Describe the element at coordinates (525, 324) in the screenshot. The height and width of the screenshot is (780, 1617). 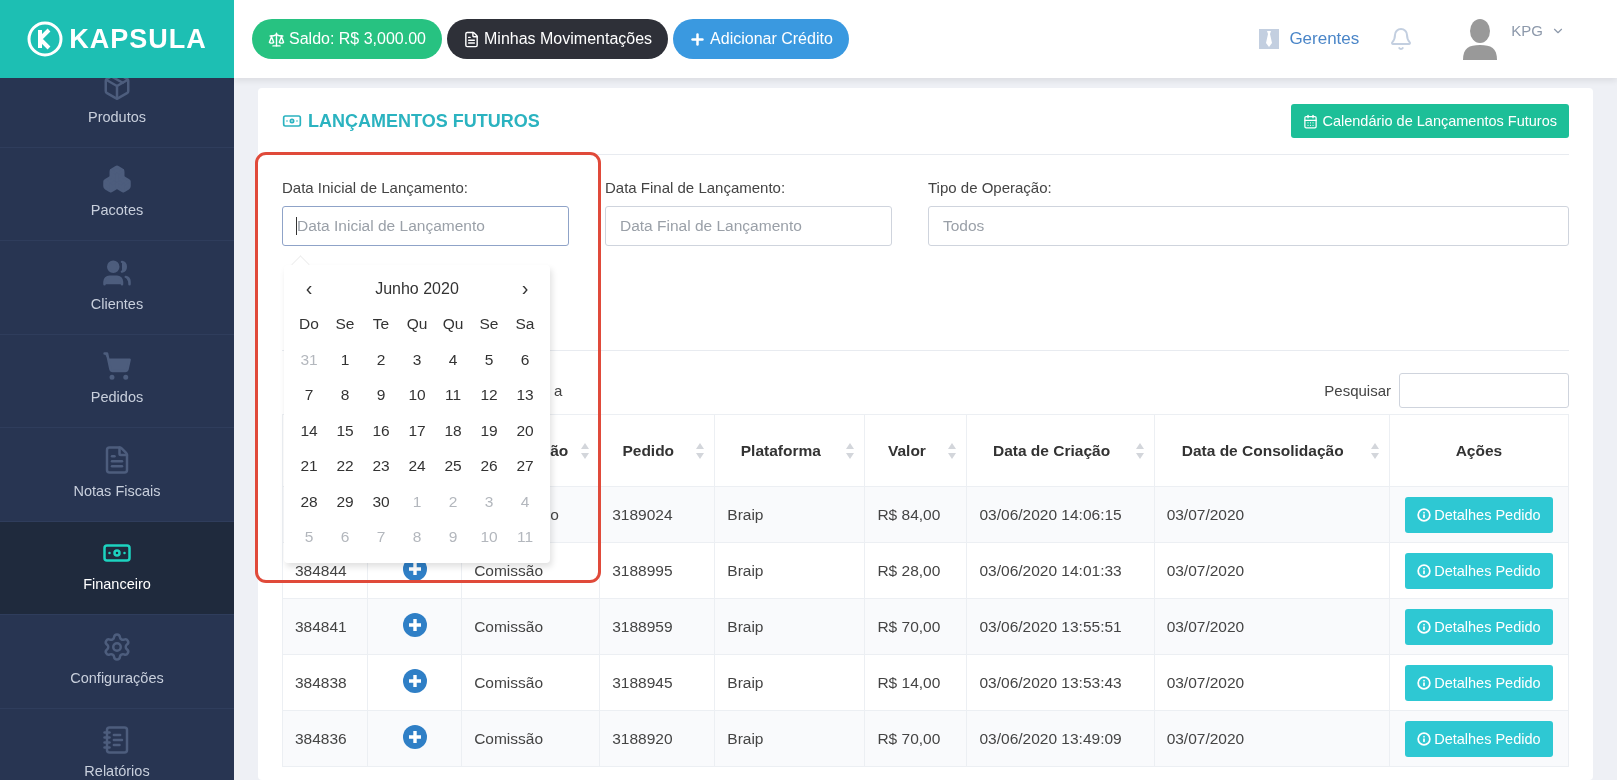
I see `weekday-label: Sa` at that location.